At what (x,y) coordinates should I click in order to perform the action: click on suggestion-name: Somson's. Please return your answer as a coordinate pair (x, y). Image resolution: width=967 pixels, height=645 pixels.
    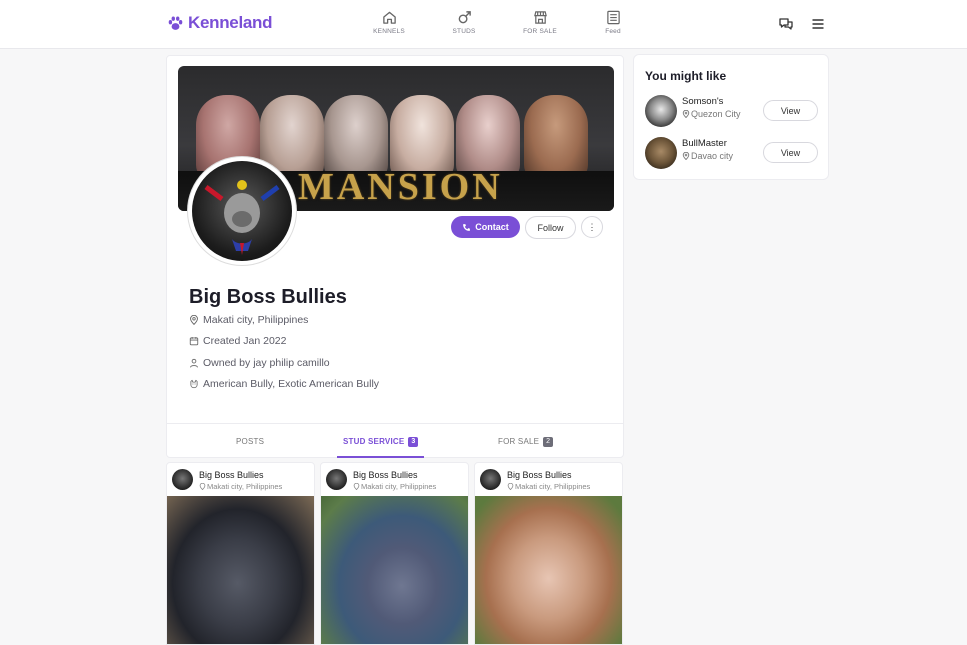
    Looking at the image, I should click on (702, 101).